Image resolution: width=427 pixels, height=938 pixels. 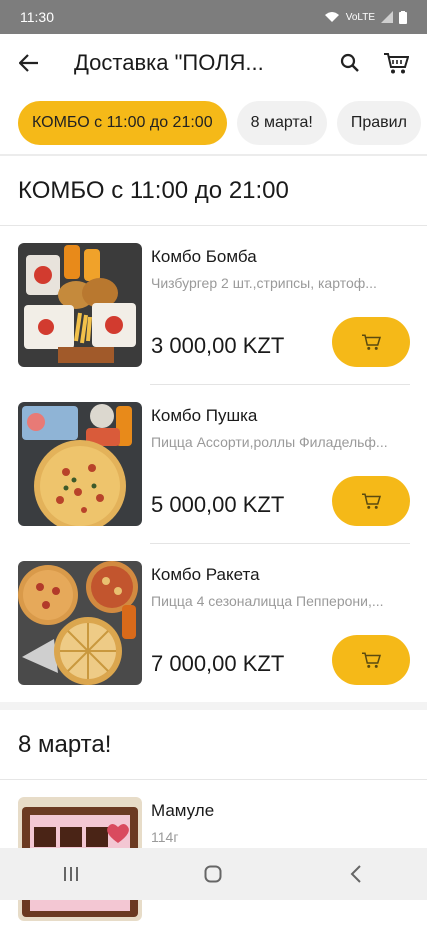 I want to click on system-back-button, so click(x=356, y=874).